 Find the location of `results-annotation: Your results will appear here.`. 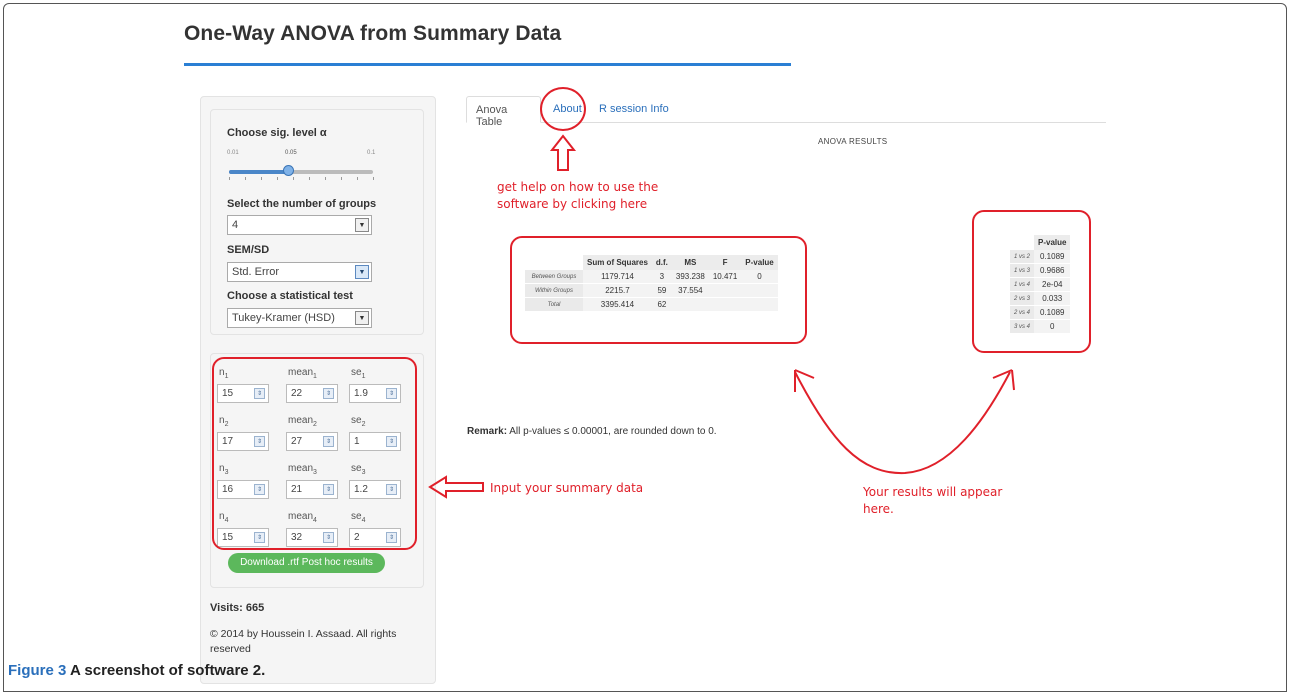

results-annotation: Your results will appear here. is located at coordinates (933, 500).